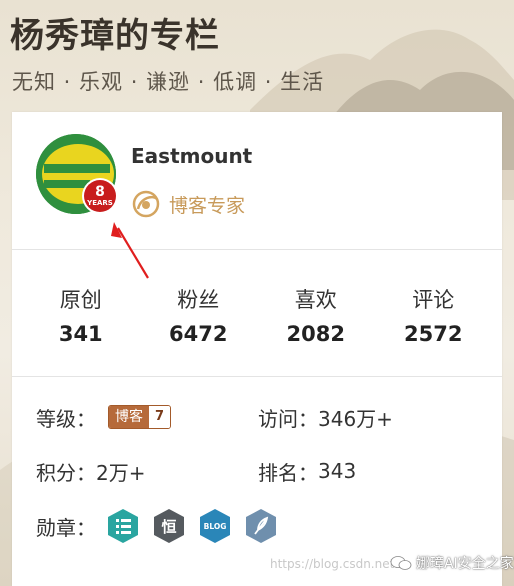  I want to click on blog-subtitle: 无知 · 乐观 · 谦逊 · 低调 · 生活, so click(168, 82).